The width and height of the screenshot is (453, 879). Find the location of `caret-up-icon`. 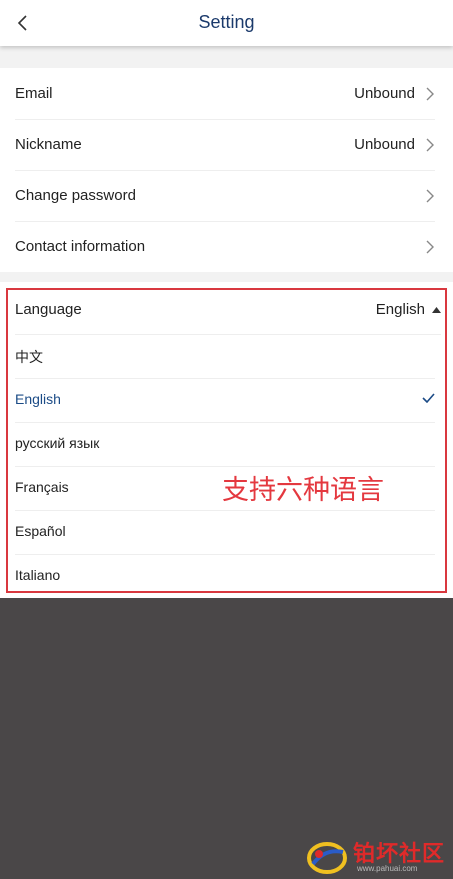

caret-up-icon is located at coordinates (436, 310).